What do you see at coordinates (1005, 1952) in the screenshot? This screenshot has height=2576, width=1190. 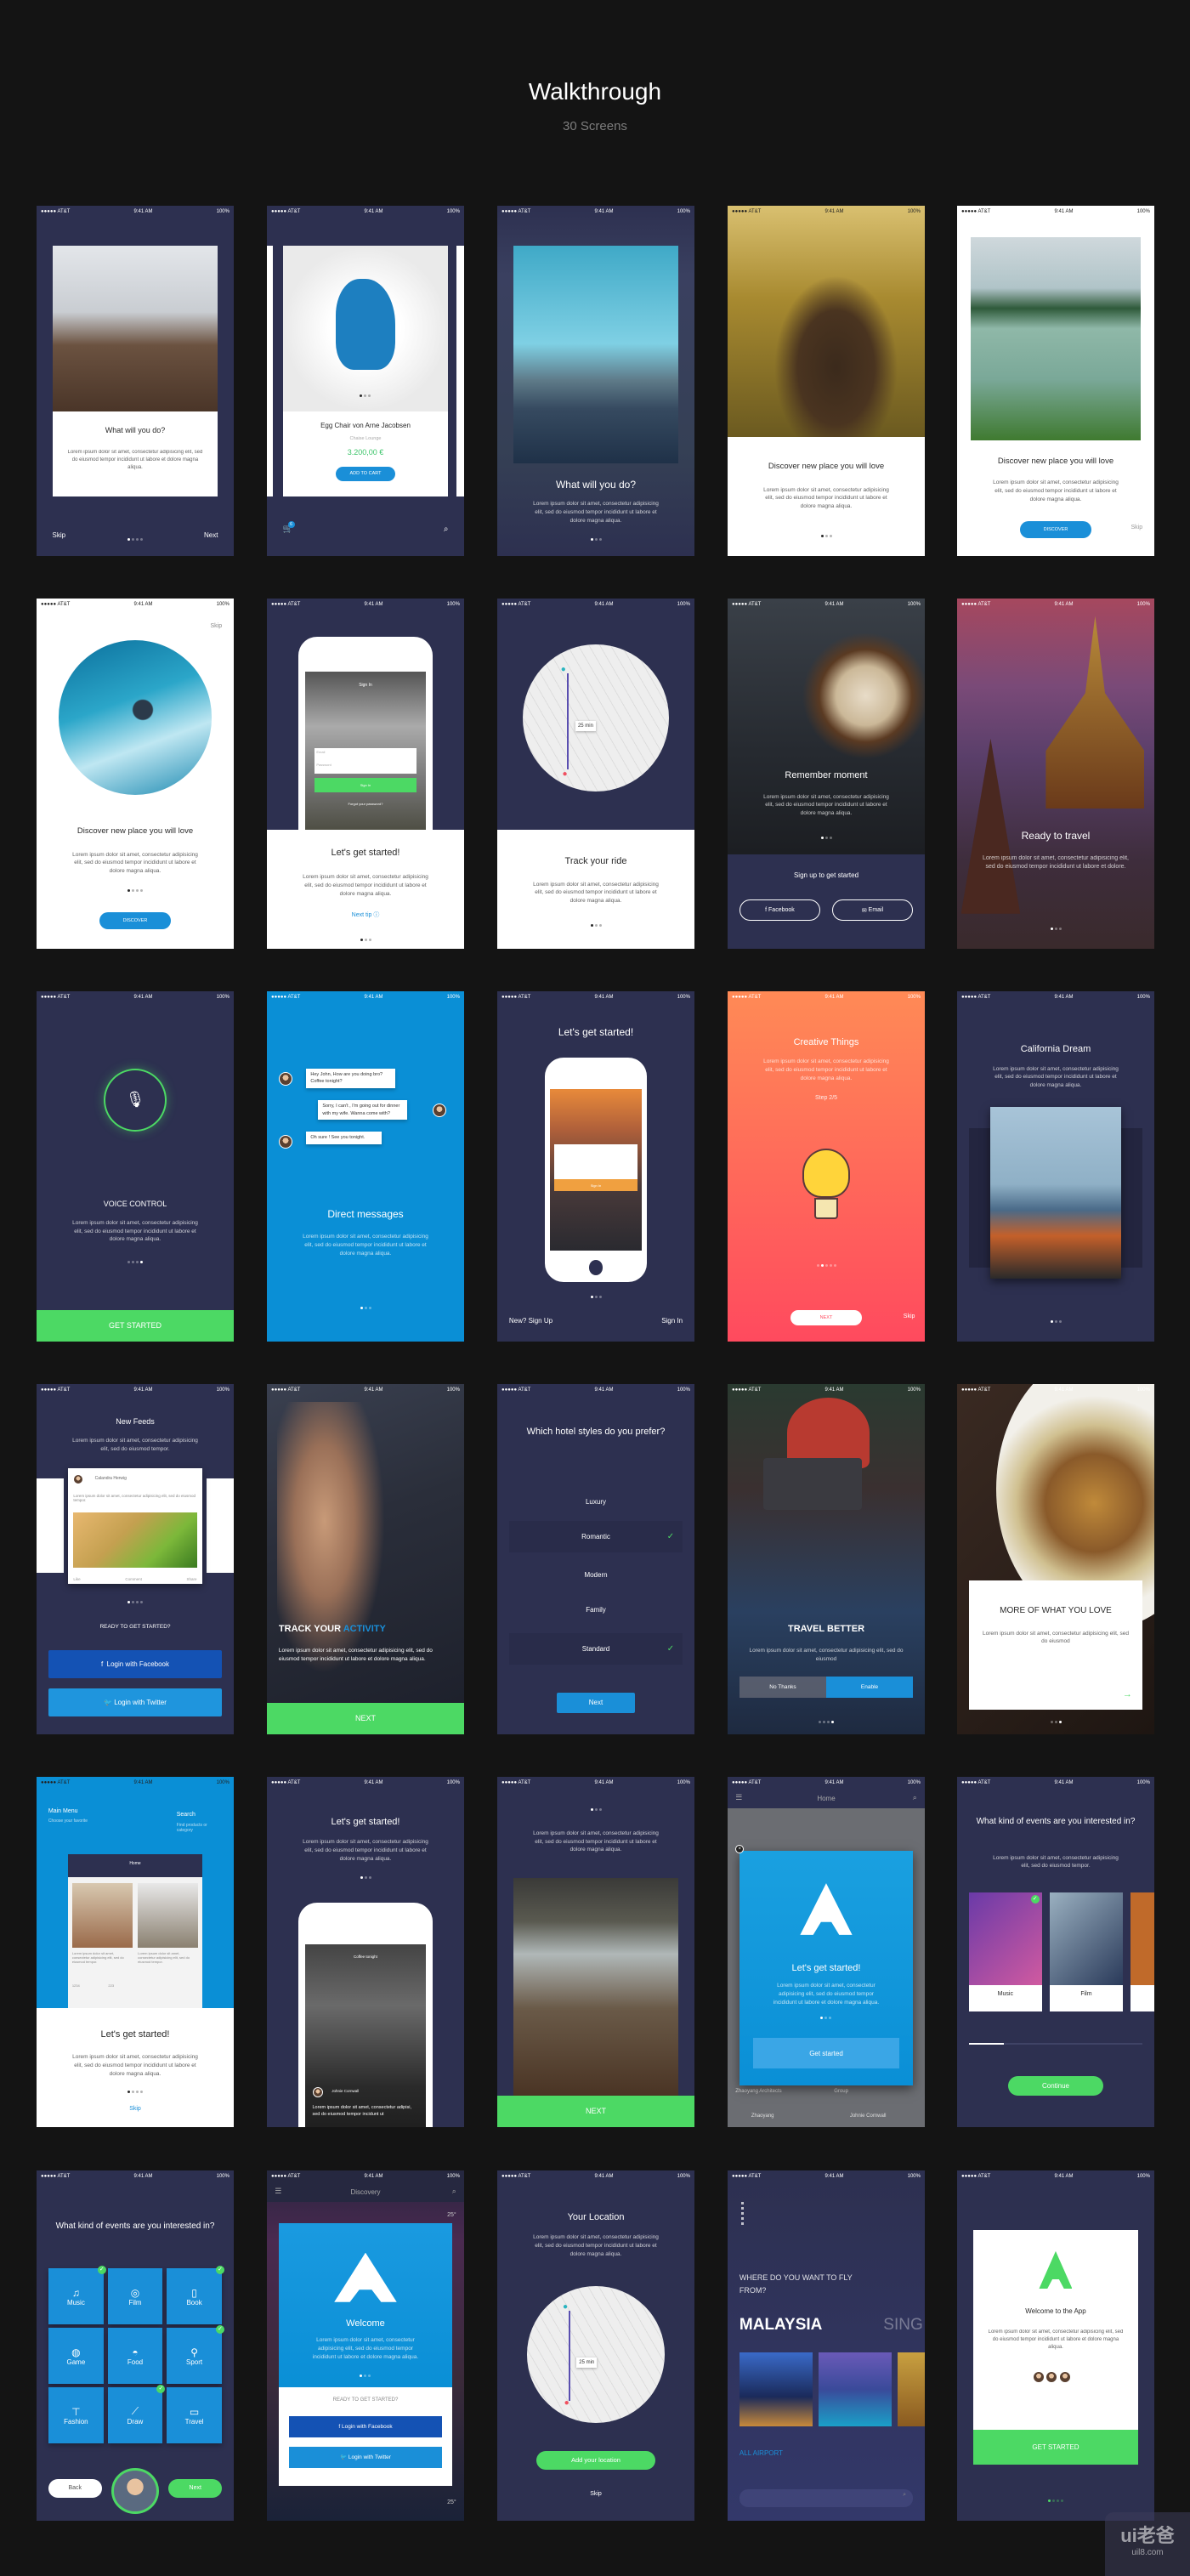 I see `category-music: ✓ Music` at bounding box center [1005, 1952].